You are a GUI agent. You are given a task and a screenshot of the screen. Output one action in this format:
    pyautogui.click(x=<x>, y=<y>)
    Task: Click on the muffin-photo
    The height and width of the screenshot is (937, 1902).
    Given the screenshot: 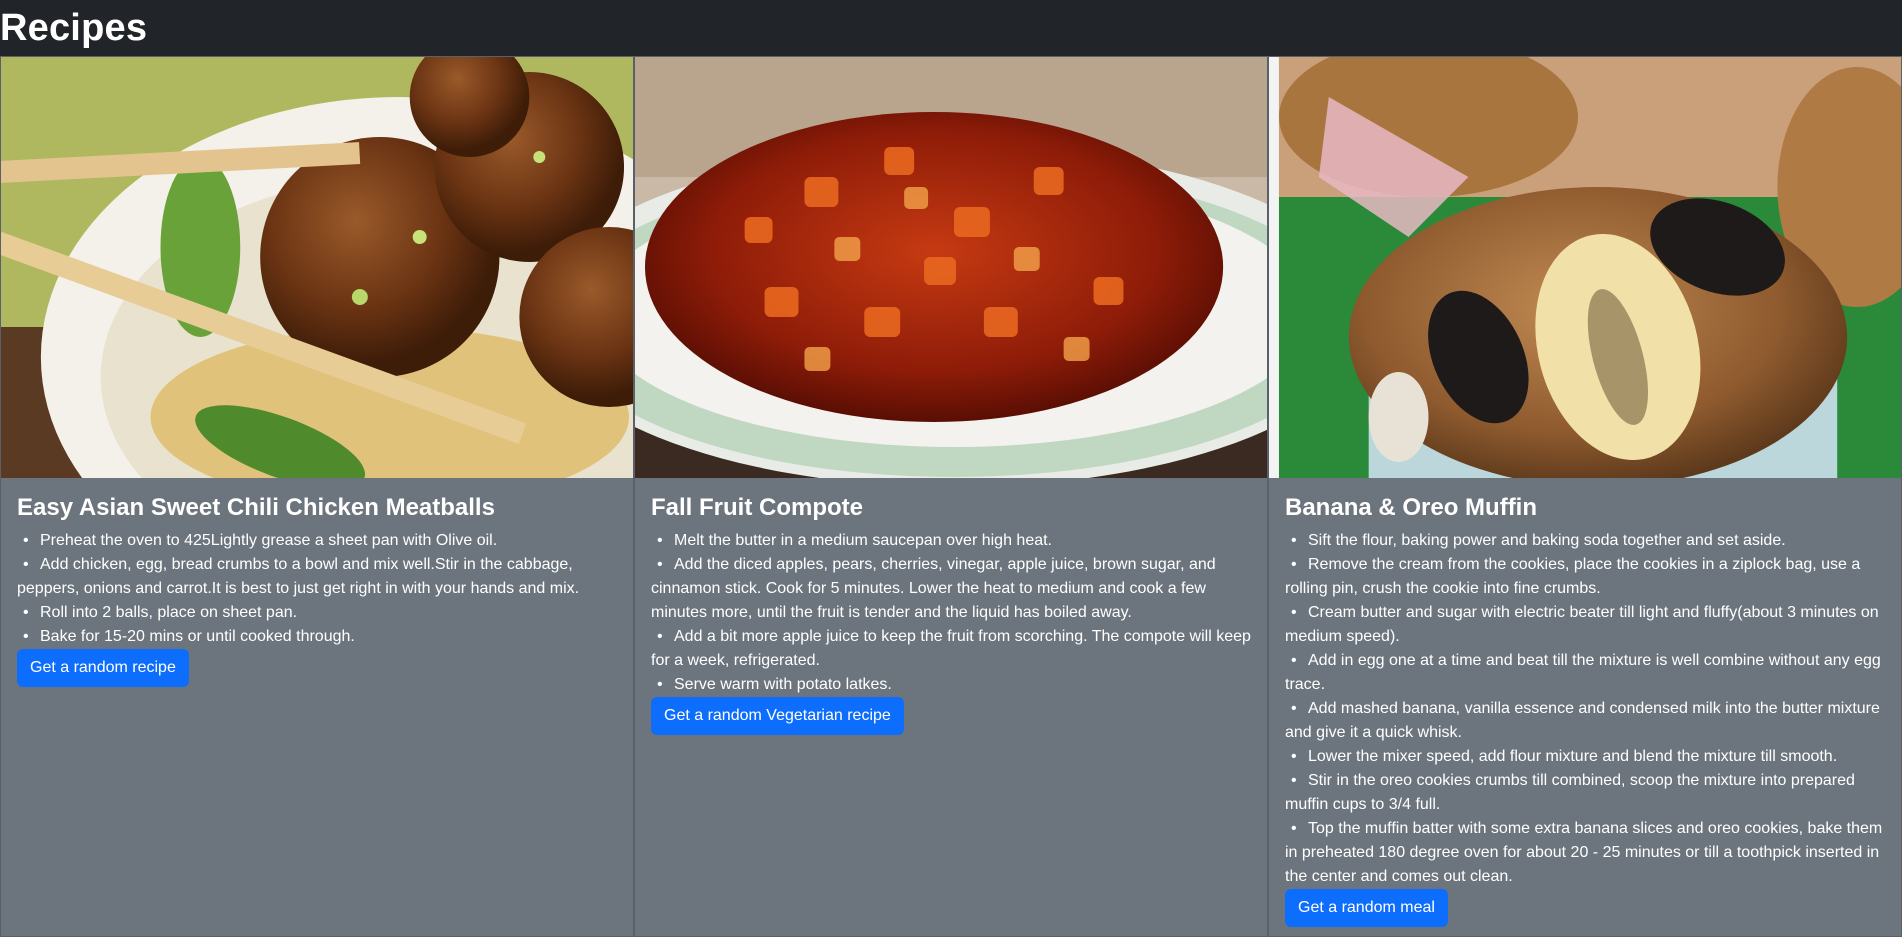 What is the action you would take?
    pyautogui.click(x=1585, y=267)
    